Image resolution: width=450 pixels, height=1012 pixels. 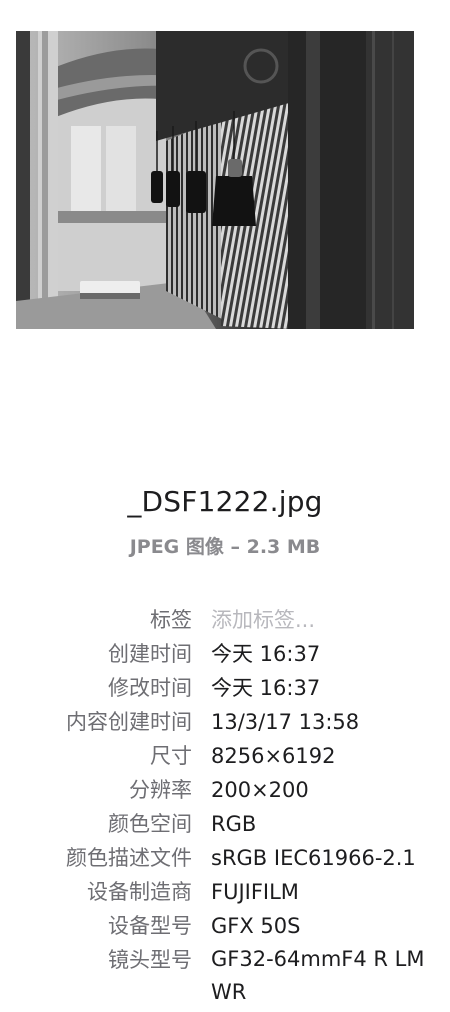 I want to click on info-row-device-make: 设备制造商 FUJIFILM, so click(x=225, y=892).